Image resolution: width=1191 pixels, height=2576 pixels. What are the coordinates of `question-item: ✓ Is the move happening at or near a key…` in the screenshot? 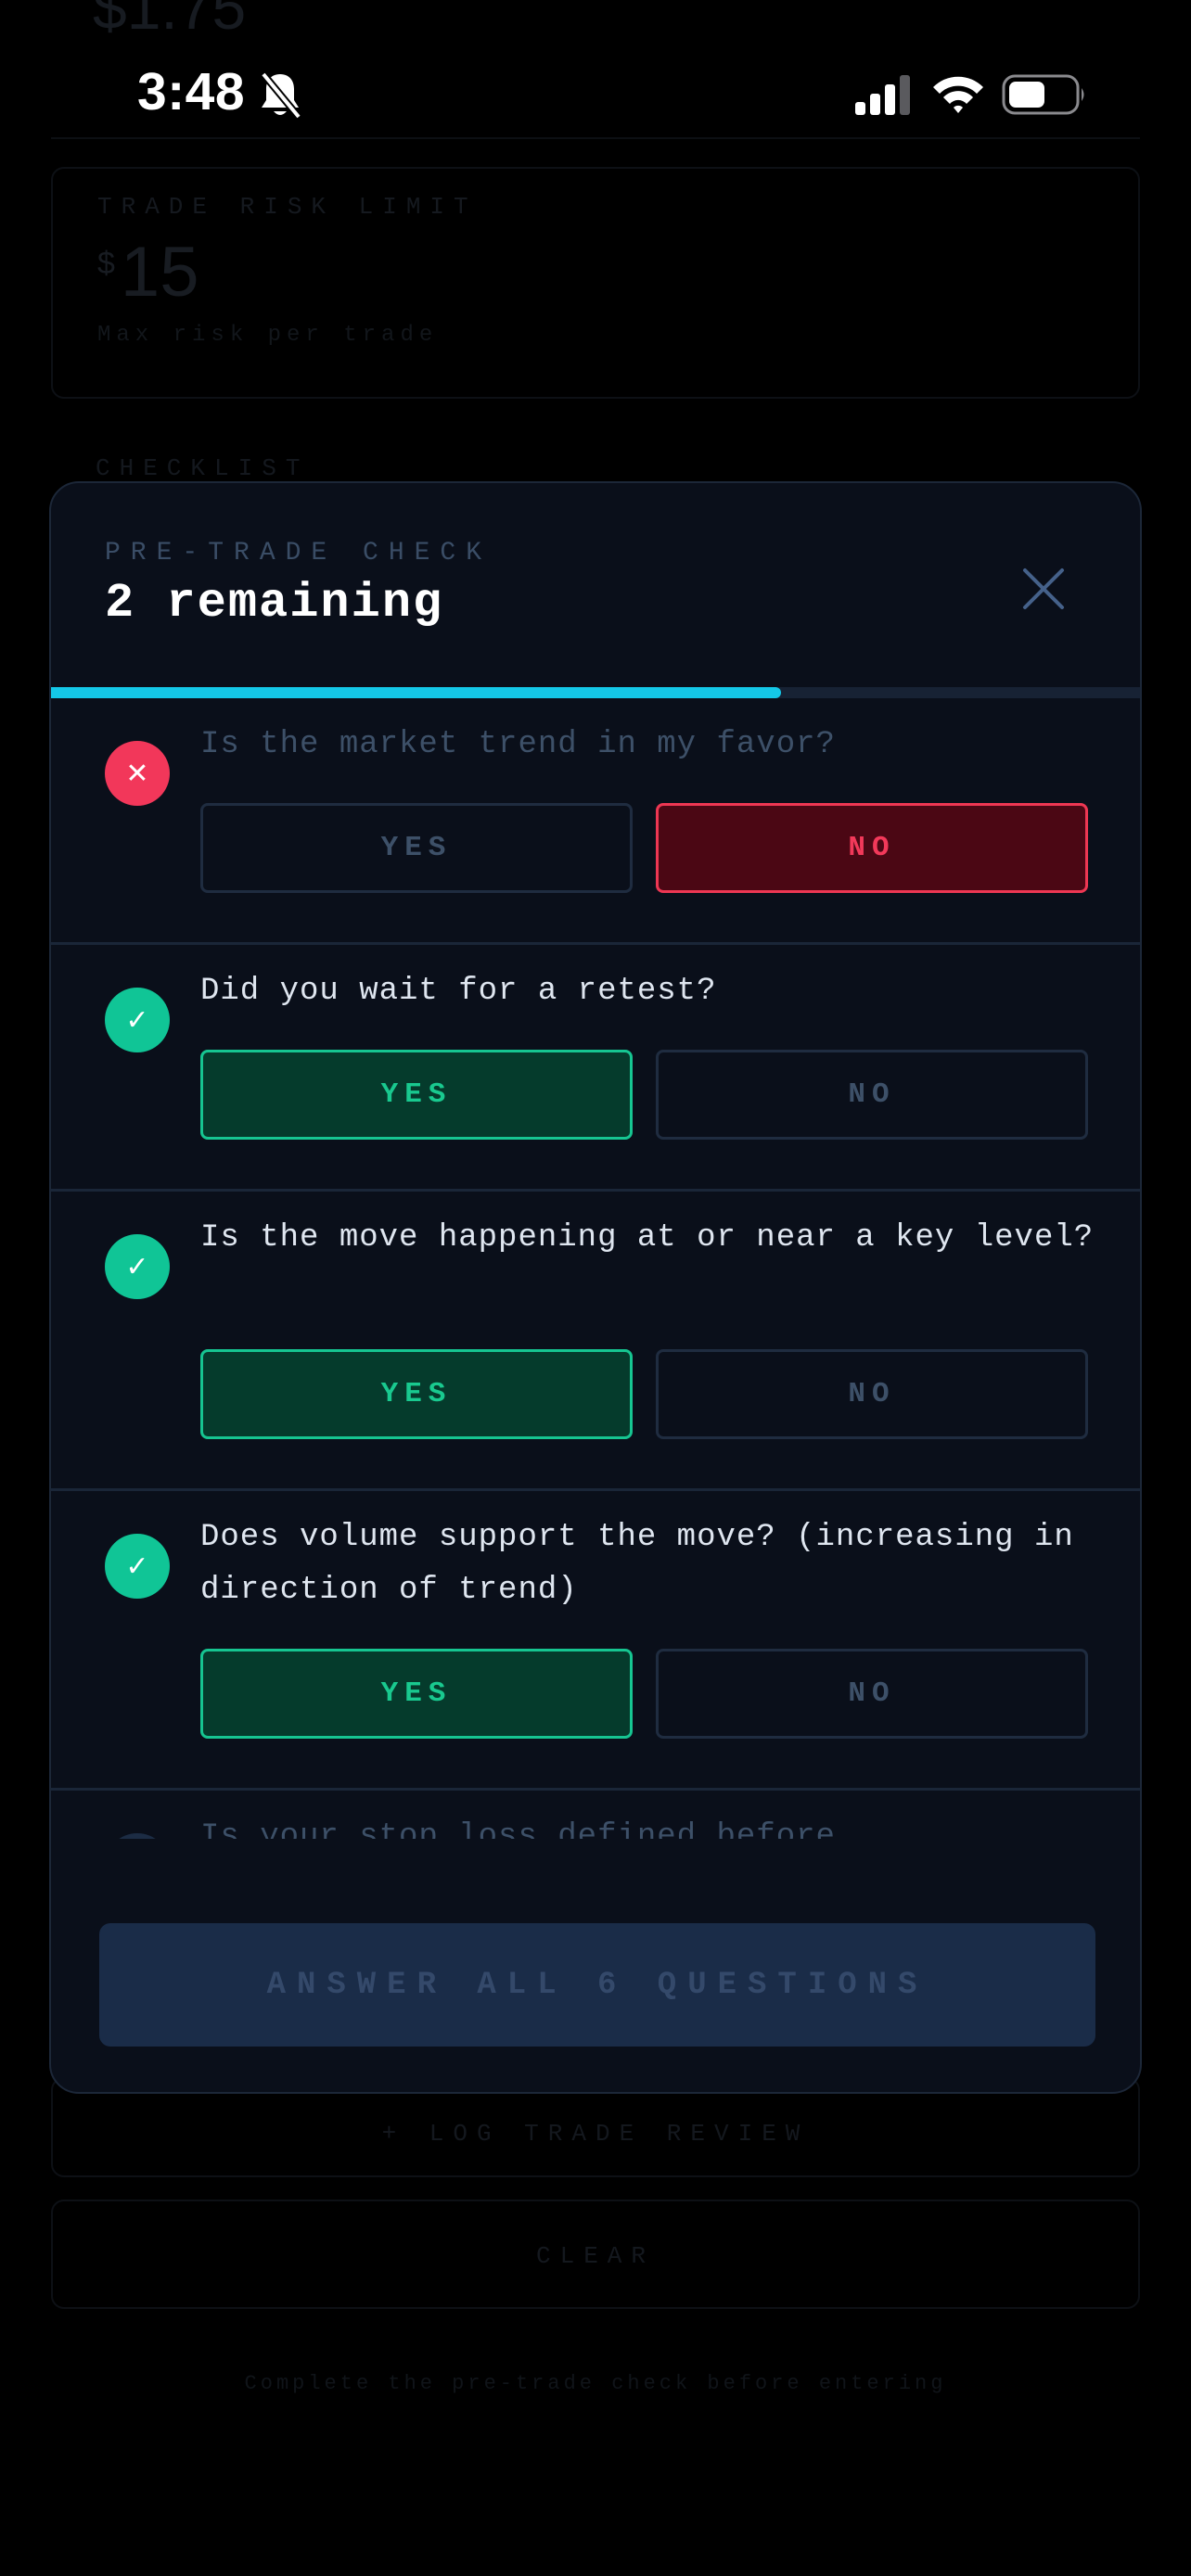 It's located at (595, 1341).